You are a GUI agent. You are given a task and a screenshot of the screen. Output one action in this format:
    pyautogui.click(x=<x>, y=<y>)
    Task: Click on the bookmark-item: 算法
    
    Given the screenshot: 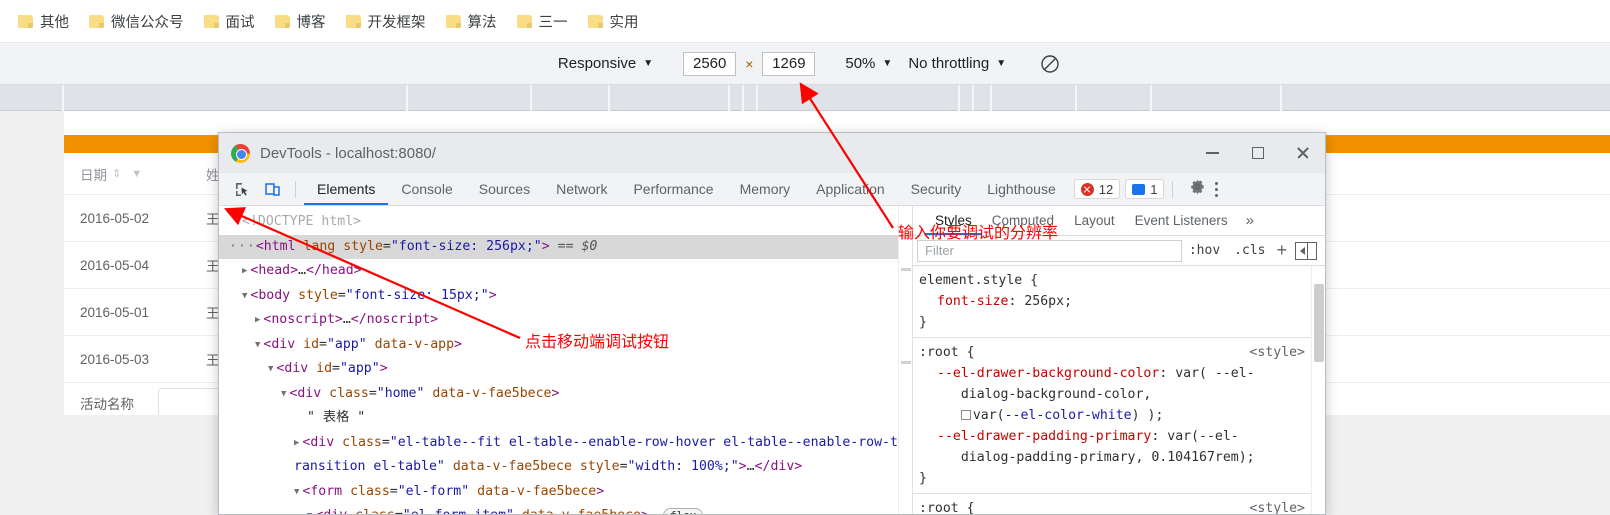 What is the action you would take?
    pyautogui.click(x=471, y=21)
    